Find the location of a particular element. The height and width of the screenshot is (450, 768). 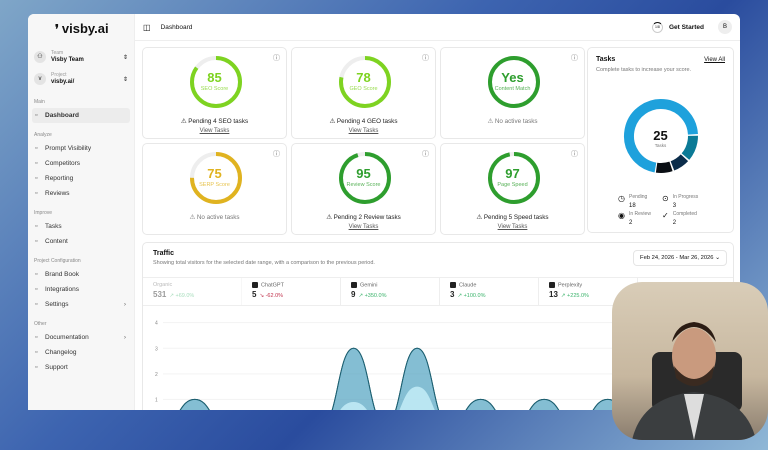

project-selector: v Project visby.ai/⇕ is located at coordinates (81, 79).